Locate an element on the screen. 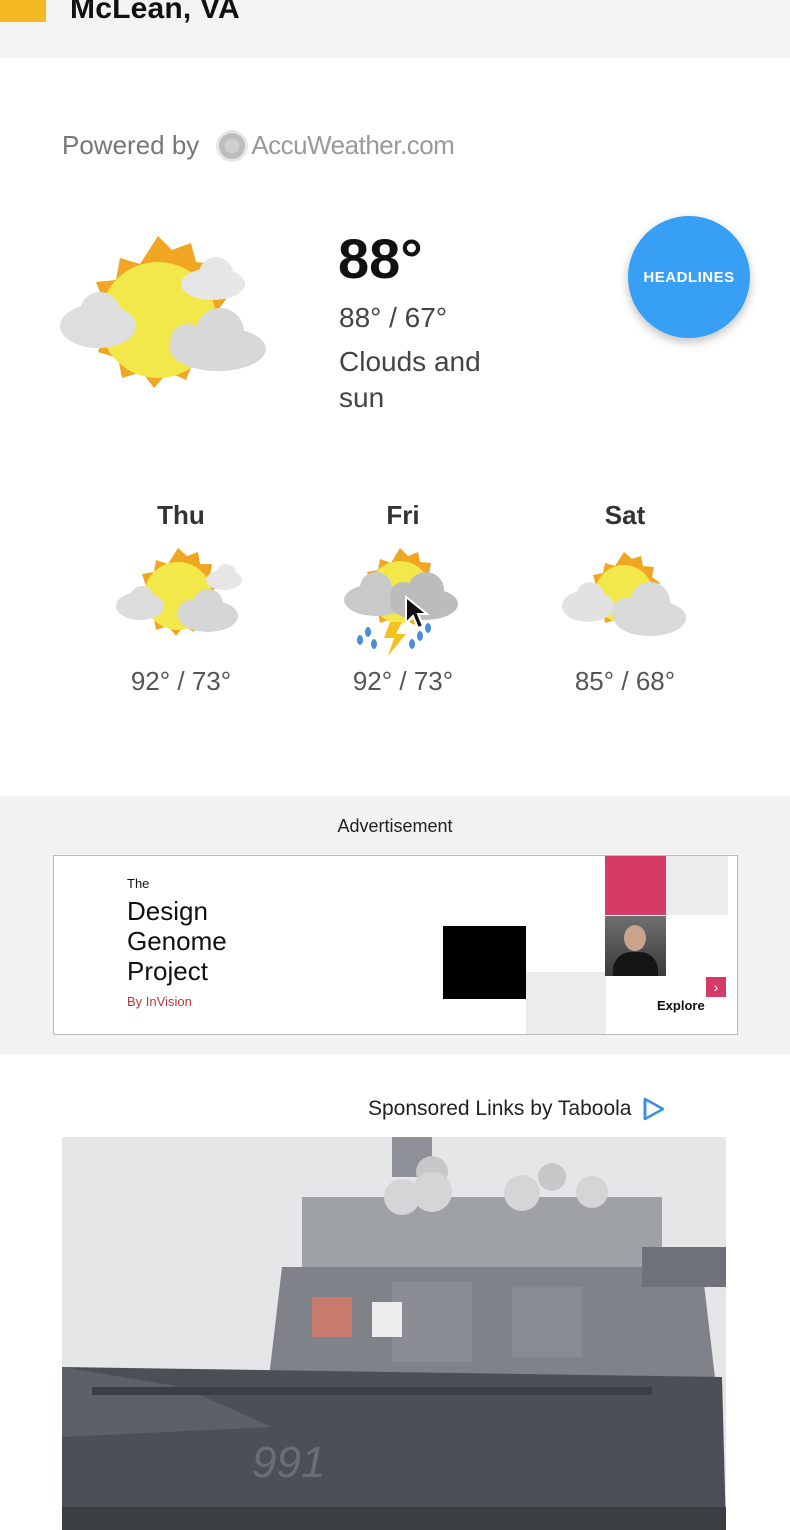 Image resolution: width=790 pixels, height=1530 pixels. taboola-header: Sponsored Links by Taboola is located at coordinates (517, 1109).